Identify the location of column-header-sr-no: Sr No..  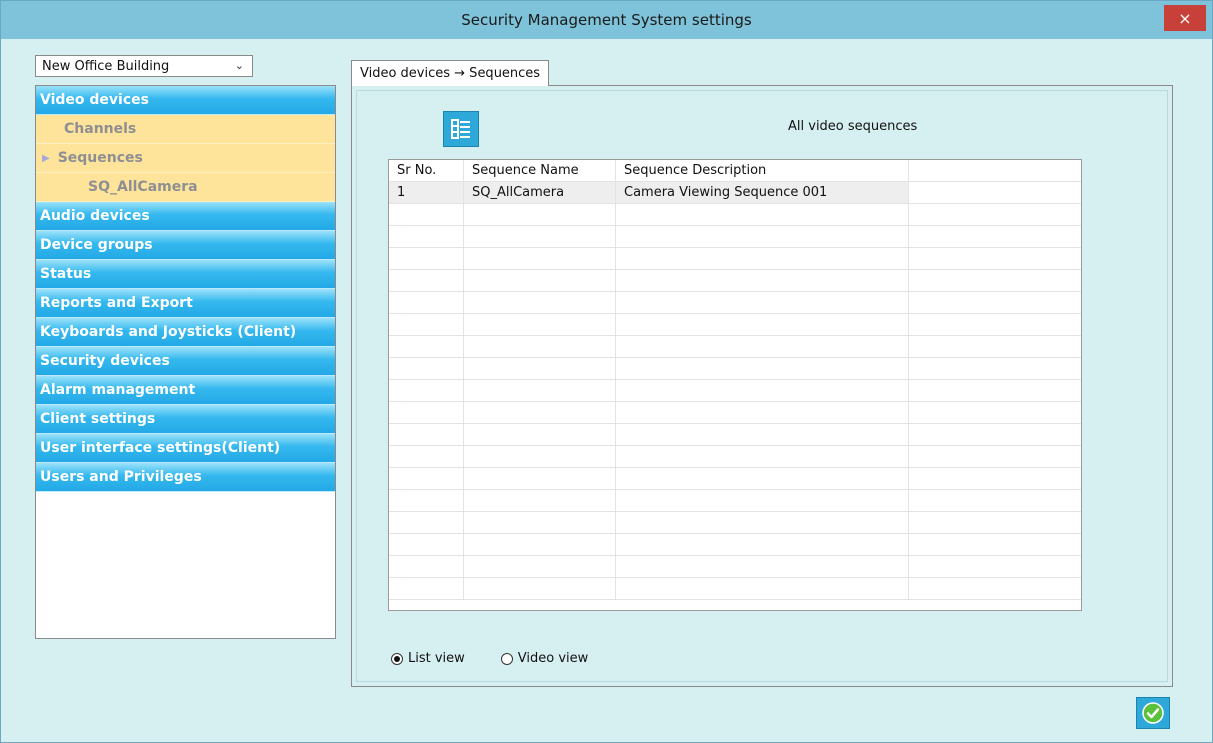
(426, 170).